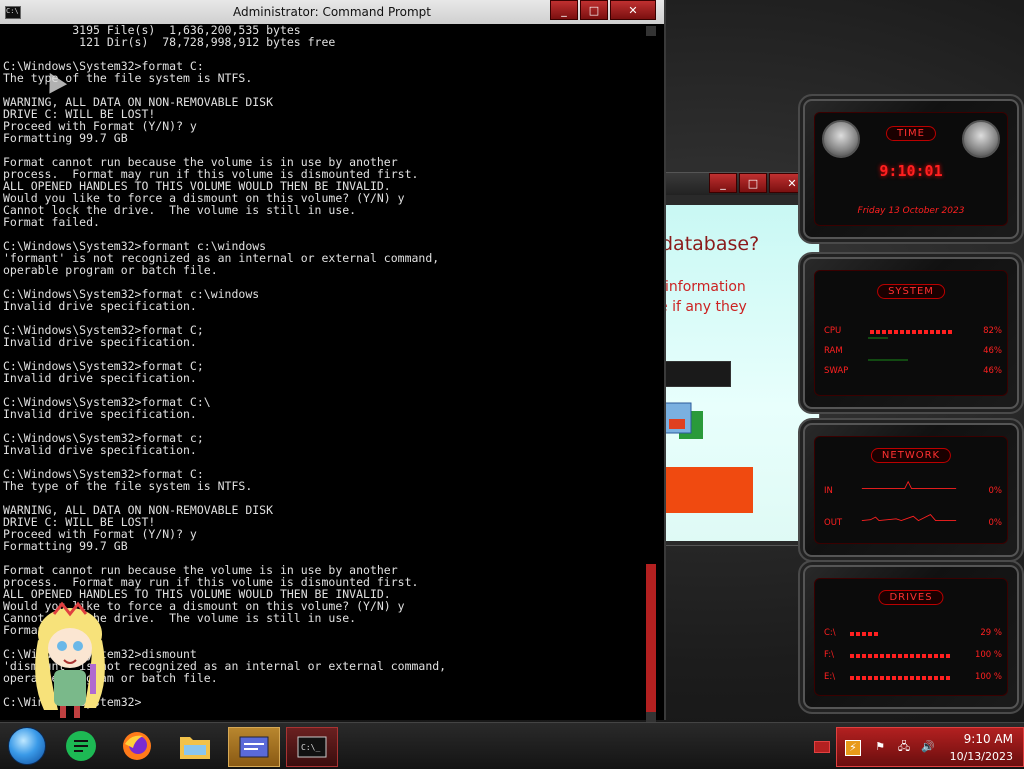 The height and width of the screenshot is (769, 1024). Describe the element at coordinates (830, 633) in the screenshot. I see `row-label: C:\` at that location.